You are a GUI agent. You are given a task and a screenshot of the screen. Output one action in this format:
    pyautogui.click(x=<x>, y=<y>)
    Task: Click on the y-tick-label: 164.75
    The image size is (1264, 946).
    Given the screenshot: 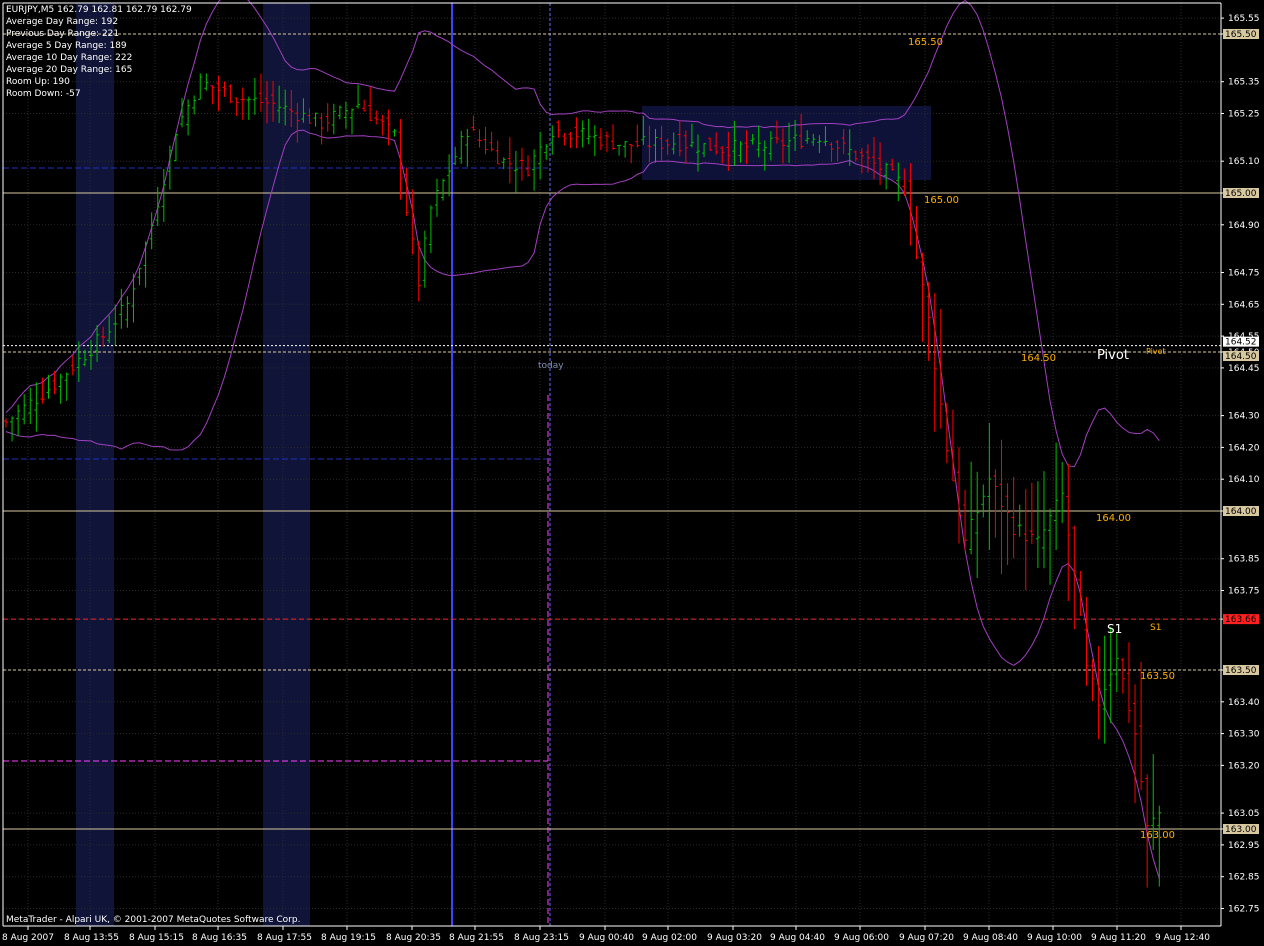 What is the action you would take?
    pyautogui.click(x=1244, y=274)
    